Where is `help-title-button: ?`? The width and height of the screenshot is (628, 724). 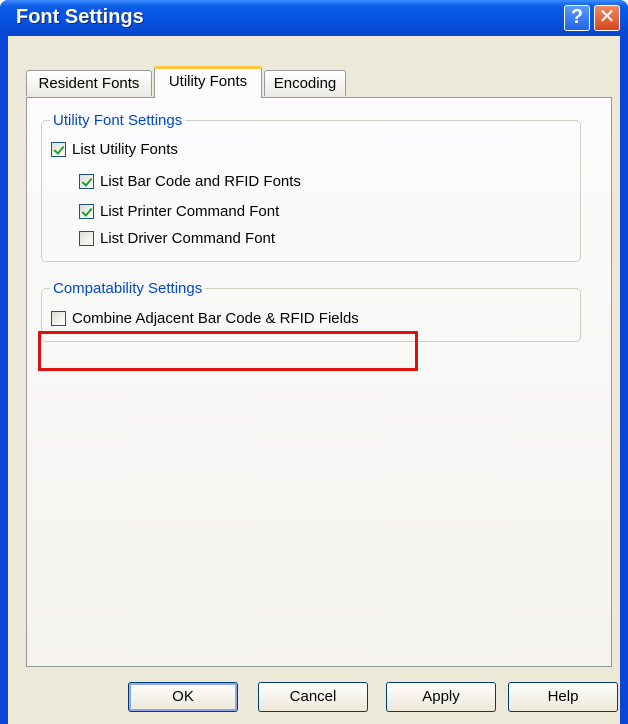
help-title-button: ? is located at coordinates (577, 18).